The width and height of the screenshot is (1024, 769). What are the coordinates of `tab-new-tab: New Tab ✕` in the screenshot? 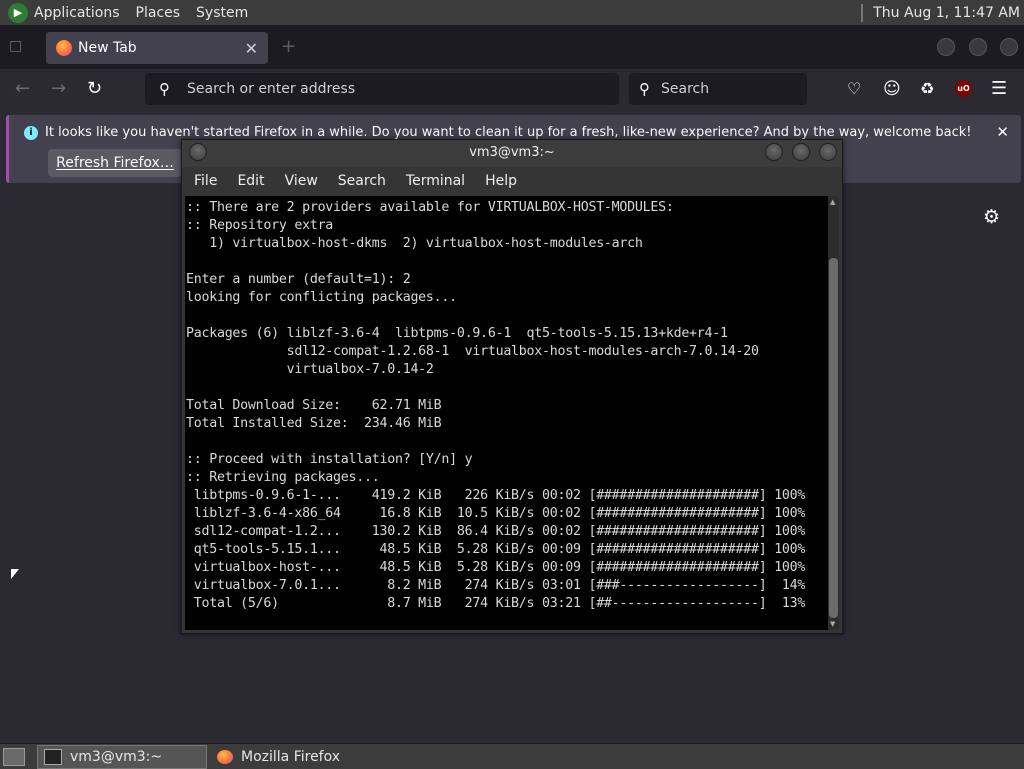 It's located at (157, 48).